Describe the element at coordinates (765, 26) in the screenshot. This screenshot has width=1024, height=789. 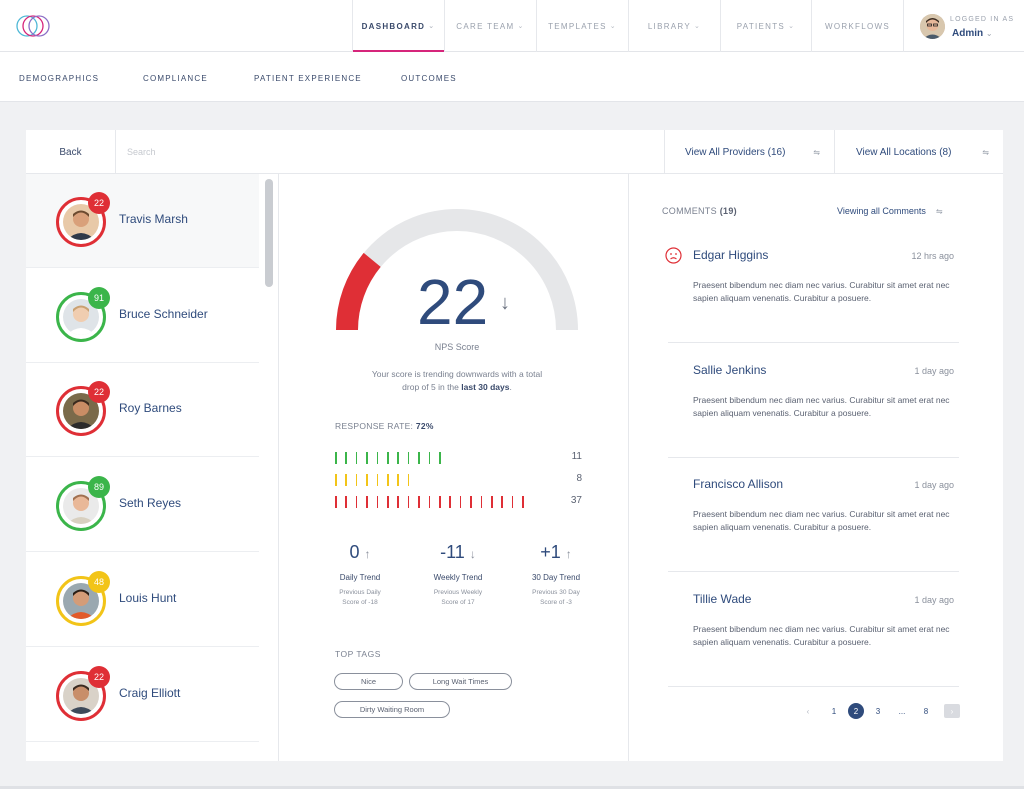
I see `nav-patients: Patients ⌄` at that location.